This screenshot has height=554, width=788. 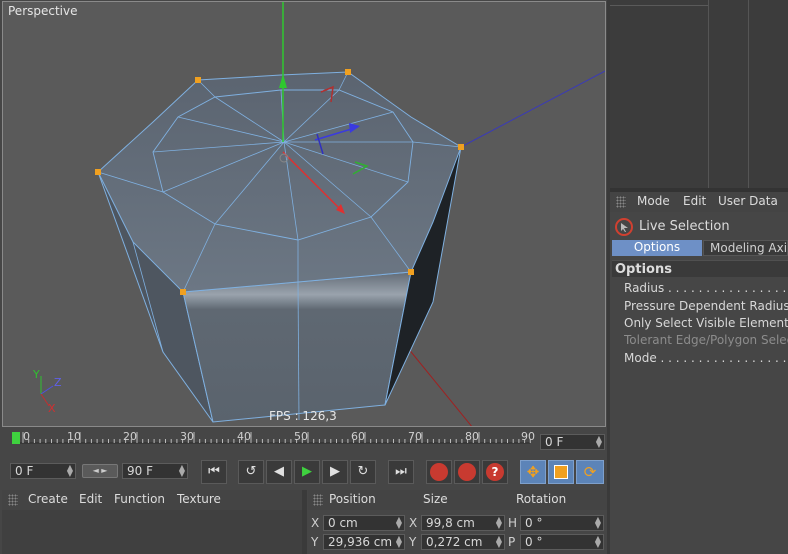 I want to click on step-back-icon: ◀, so click(x=279, y=471).